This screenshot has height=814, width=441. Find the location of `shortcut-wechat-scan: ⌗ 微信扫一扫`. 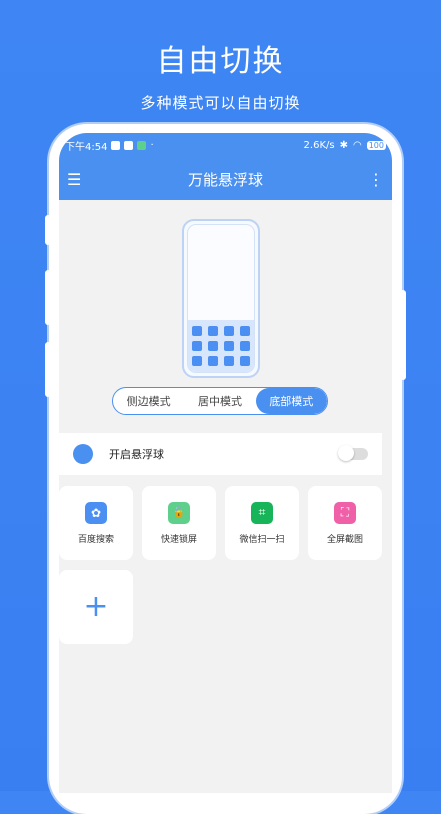

shortcut-wechat-scan: ⌗ 微信扫一扫 is located at coordinates (262, 523).